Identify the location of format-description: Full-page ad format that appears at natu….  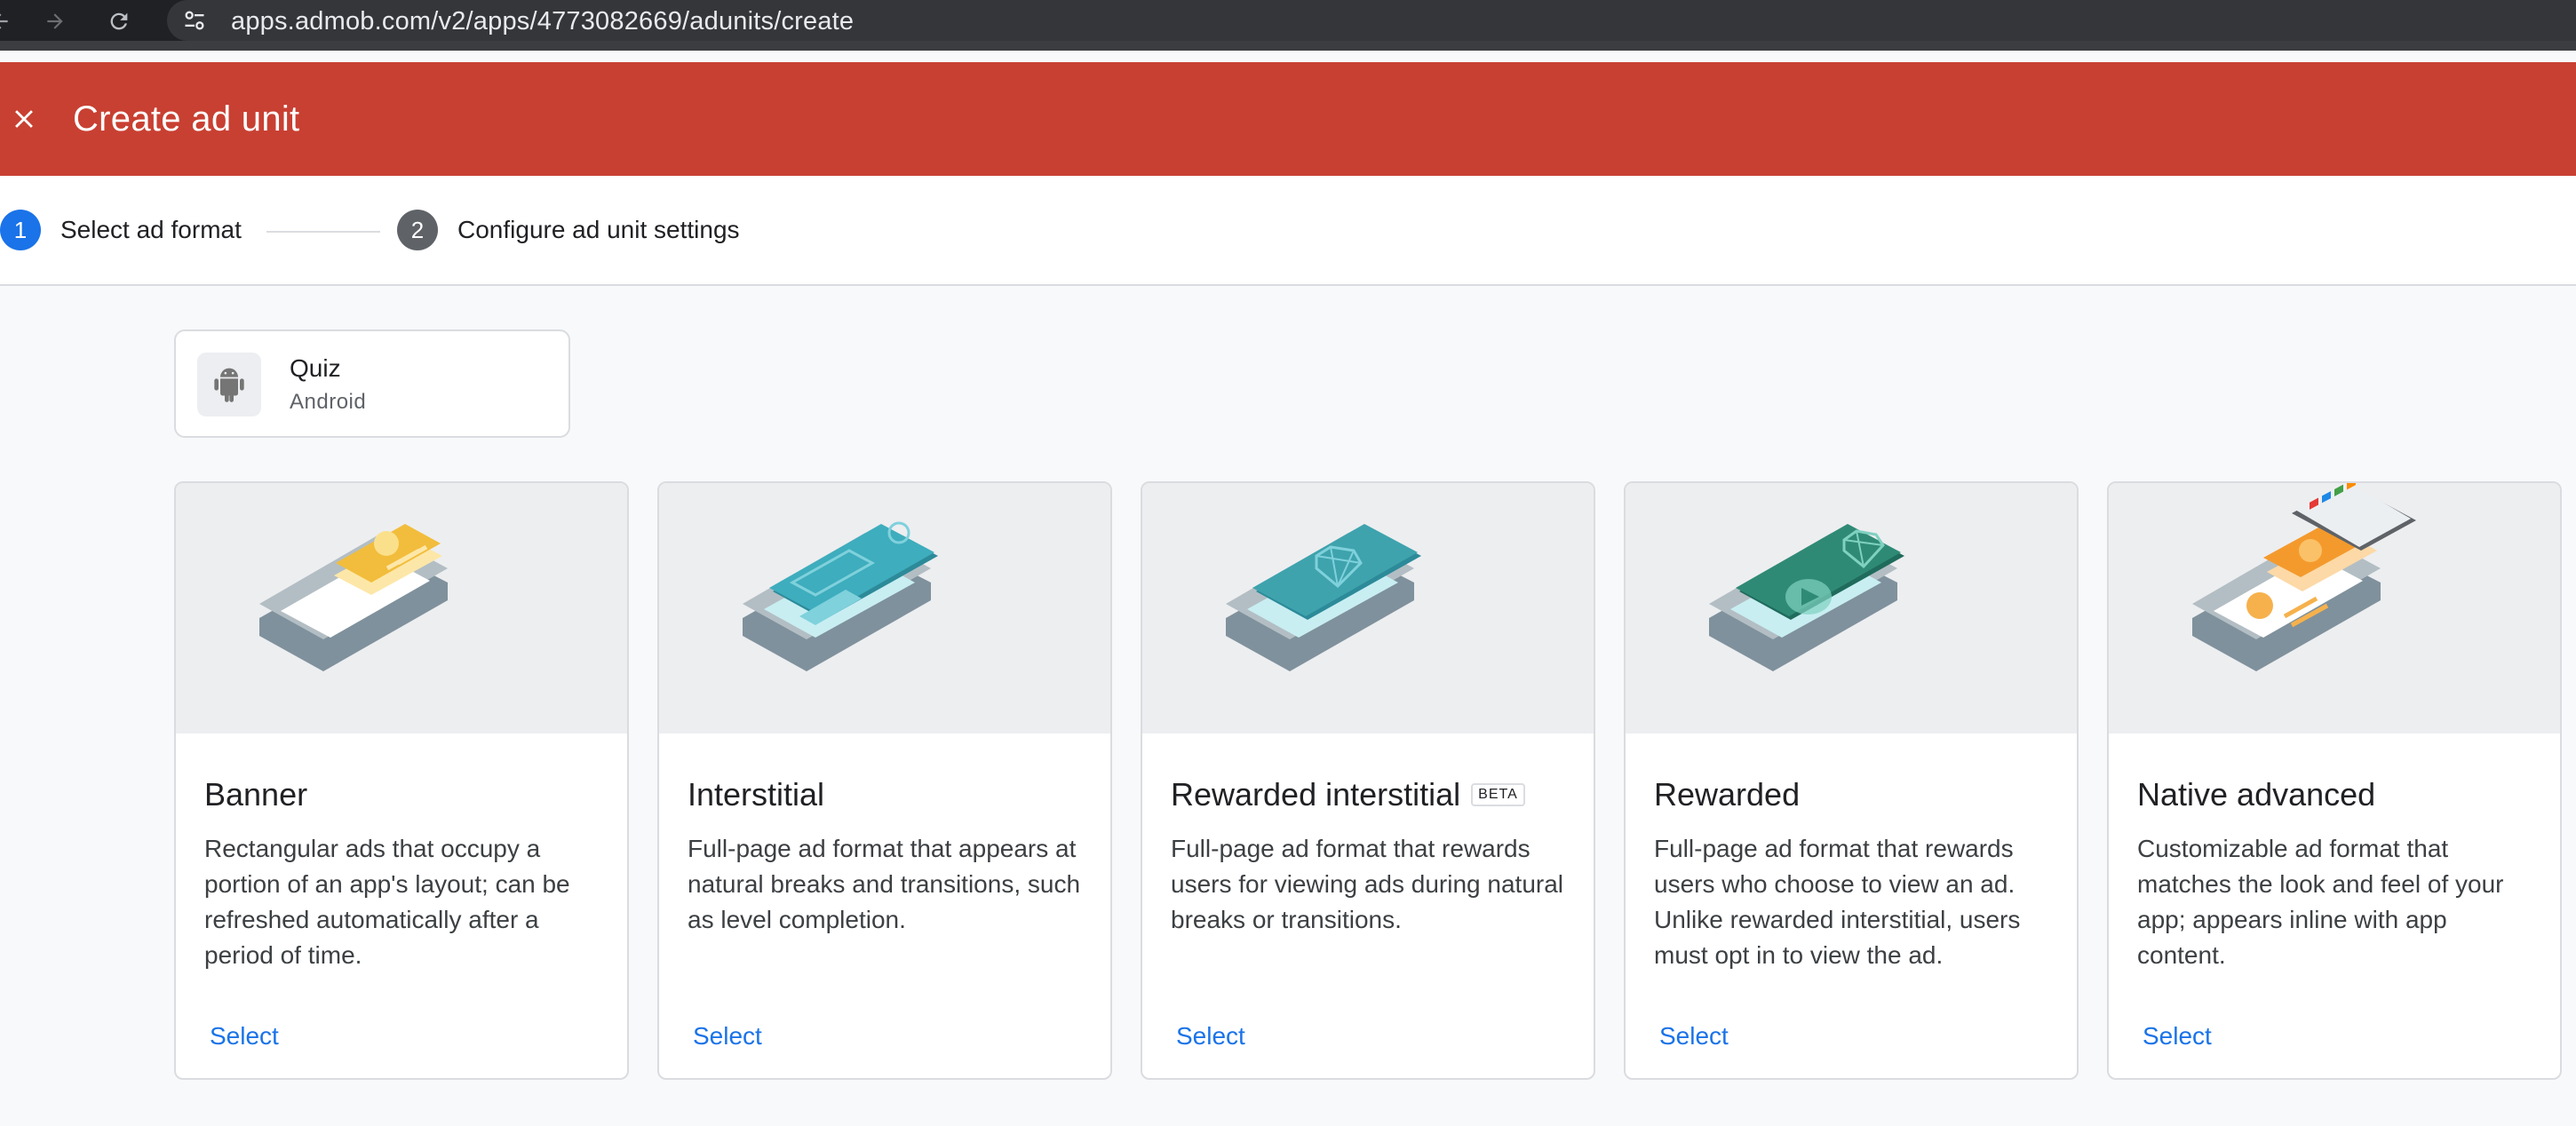
(884, 884).